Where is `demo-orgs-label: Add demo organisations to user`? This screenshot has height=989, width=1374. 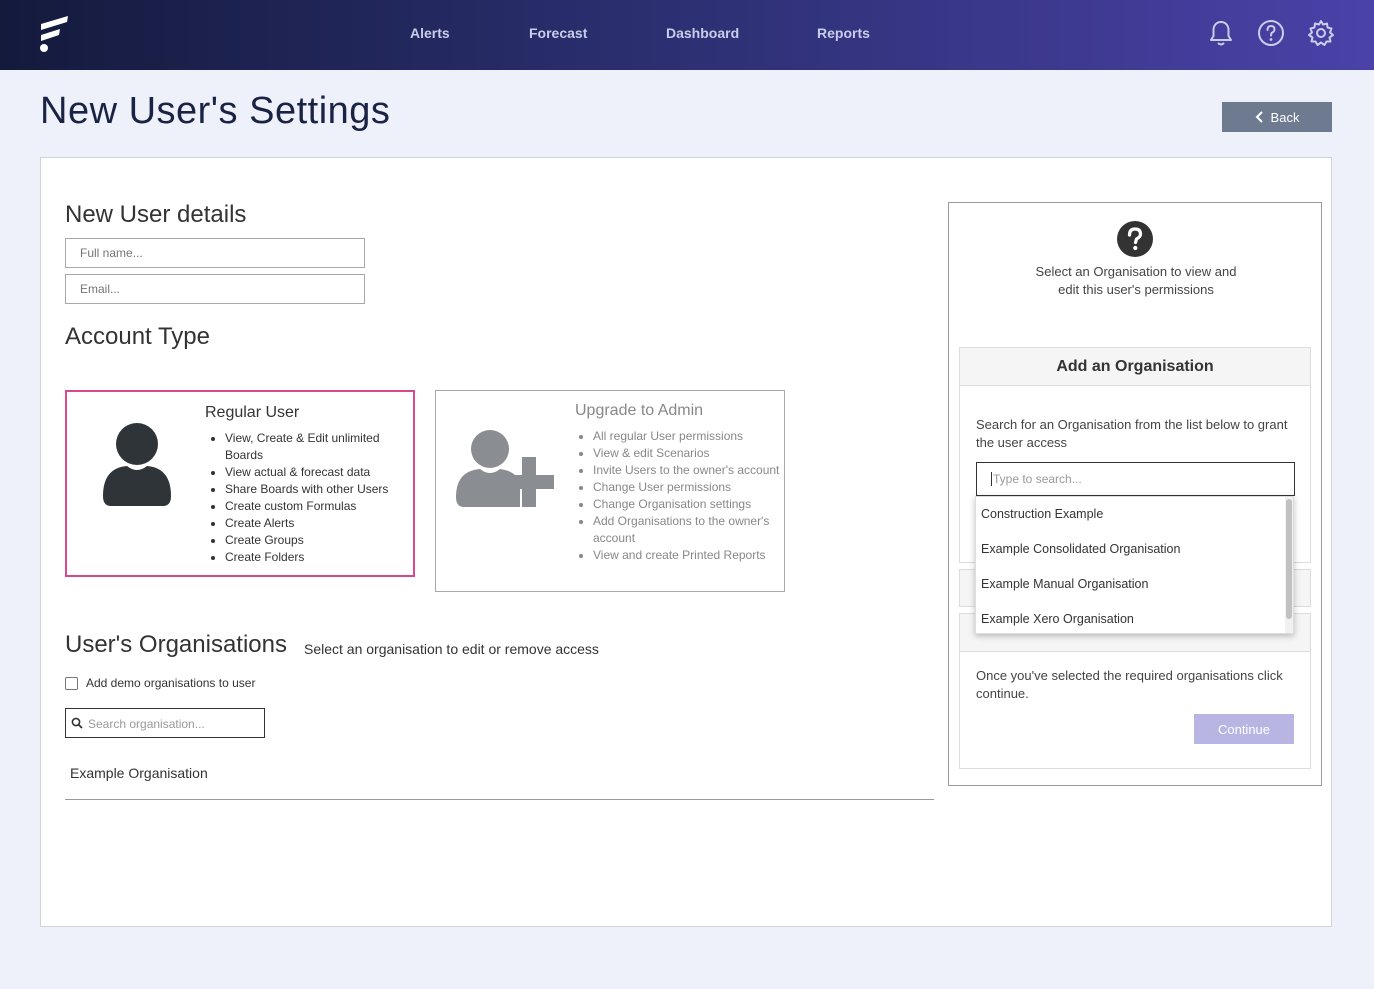 demo-orgs-label: Add demo organisations to user is located at coordinates (171, 683).